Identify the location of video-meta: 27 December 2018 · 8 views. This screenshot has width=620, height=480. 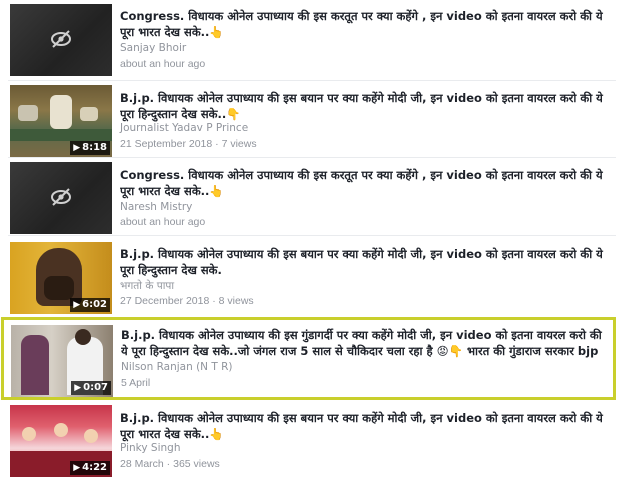
(187, 301).